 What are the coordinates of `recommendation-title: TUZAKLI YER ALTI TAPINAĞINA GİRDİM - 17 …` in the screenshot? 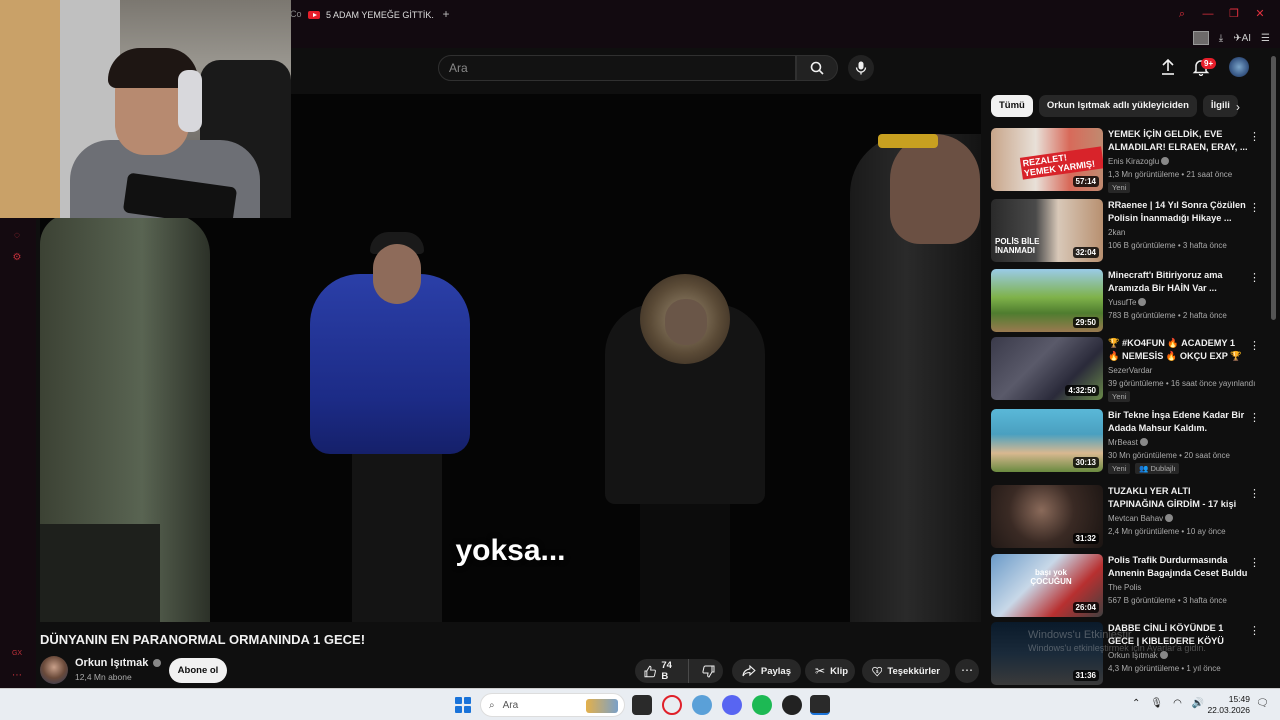 It's located at (1172, 497).